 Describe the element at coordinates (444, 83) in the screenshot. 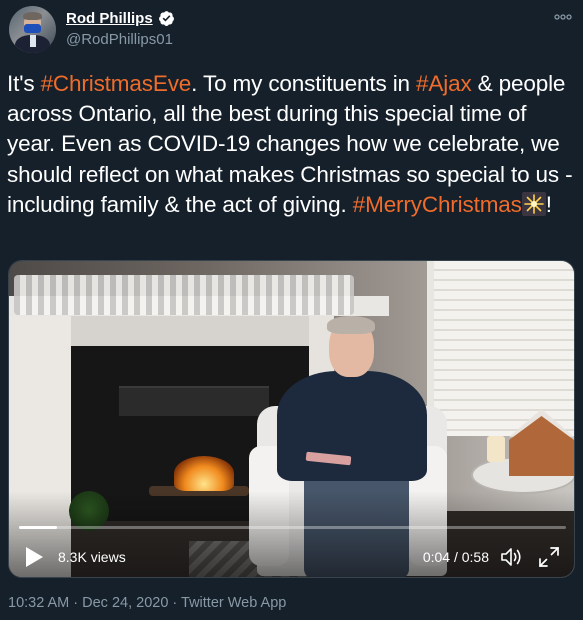

I see `hashtag-ajax-link: #Ajax` at that location.